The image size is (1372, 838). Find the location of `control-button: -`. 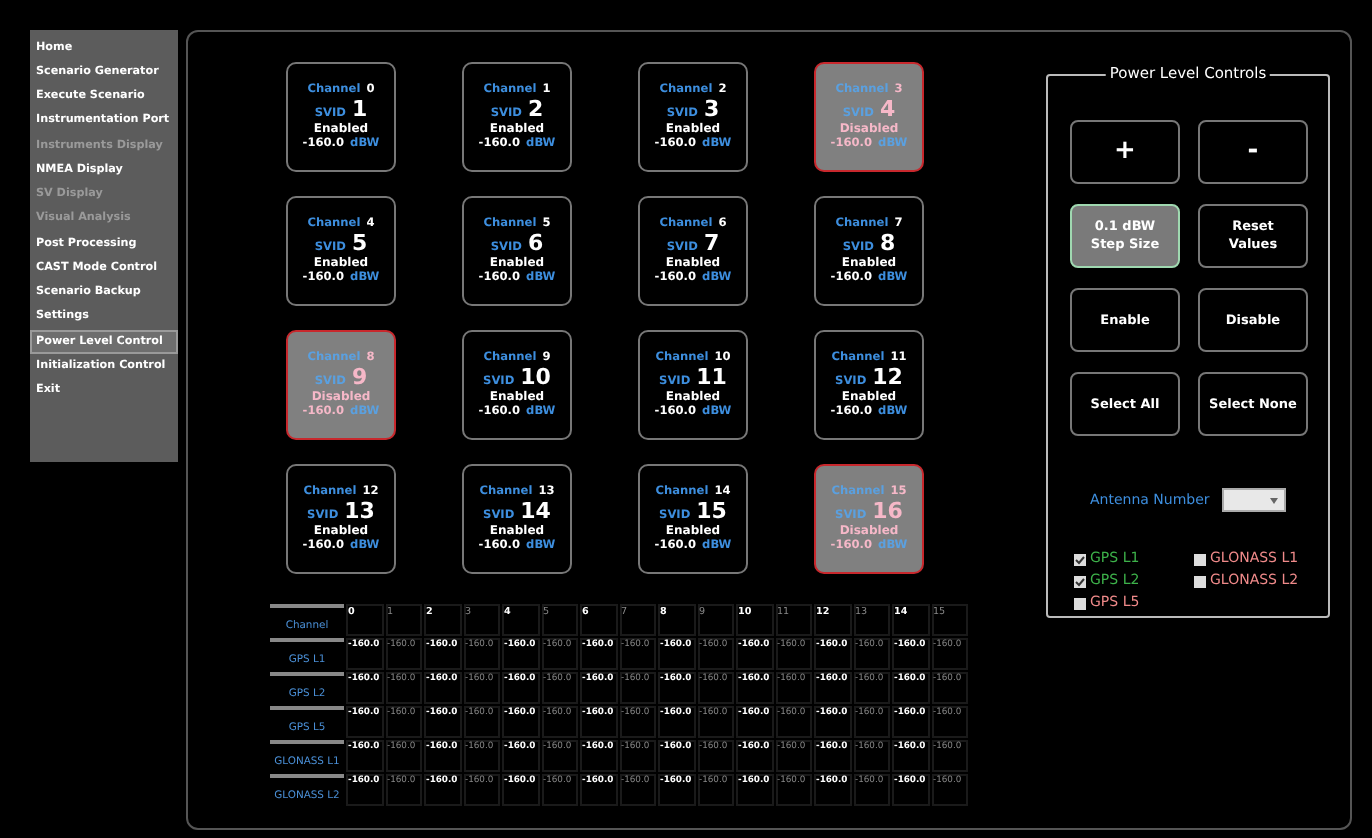

control-button: - is located at coordinates (1253, 152).